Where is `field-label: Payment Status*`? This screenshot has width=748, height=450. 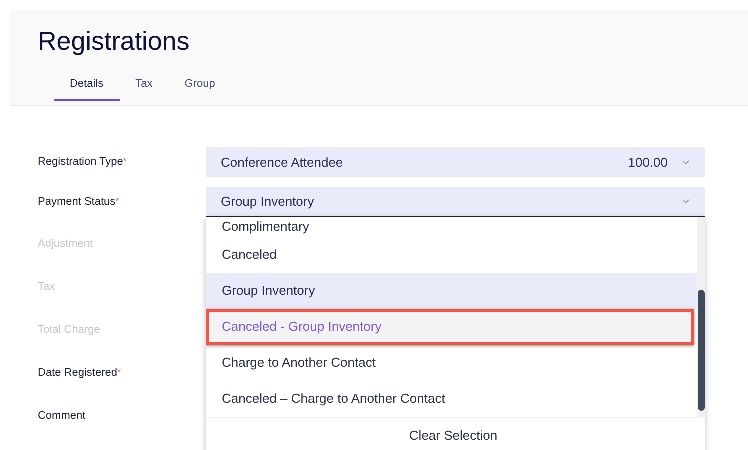
field-label: Payment Status* is located at coordinates (78, 202).